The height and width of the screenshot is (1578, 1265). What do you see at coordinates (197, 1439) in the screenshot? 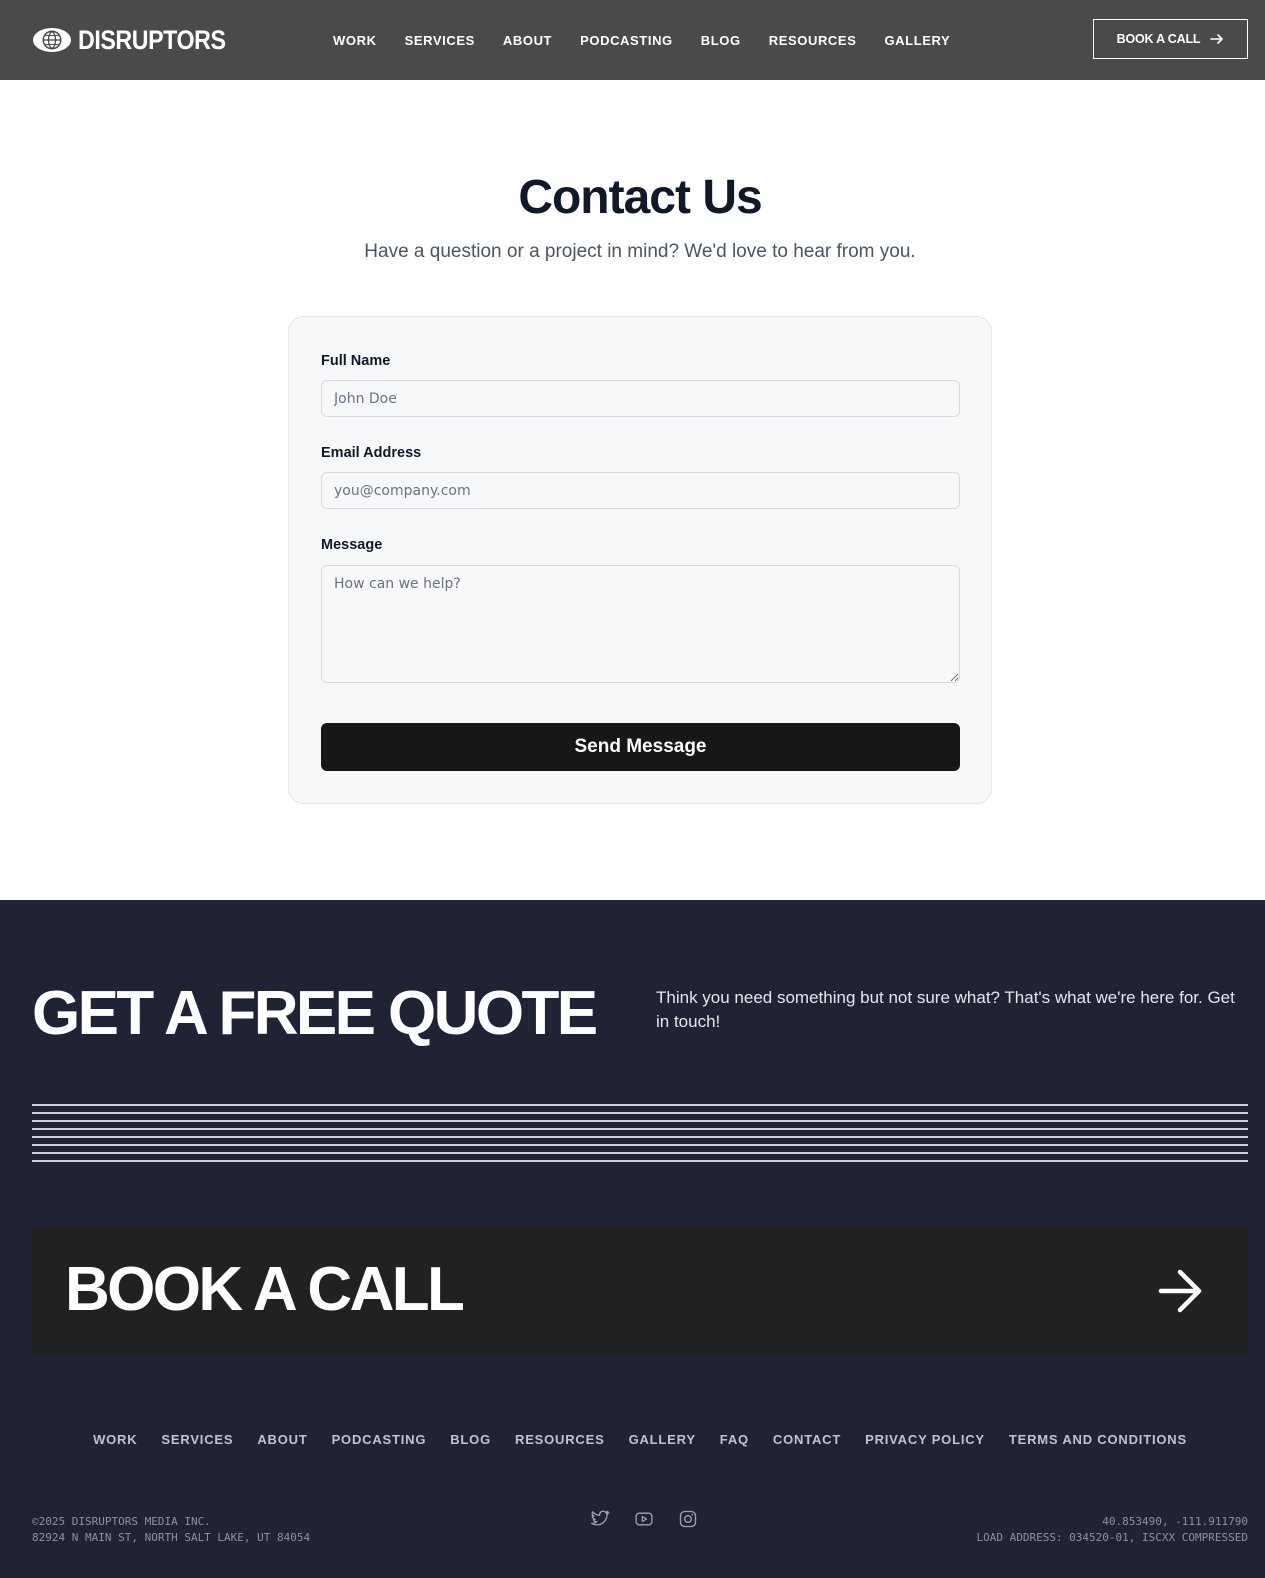
I see `footer-nav-services: SERVICES` at bounding box center [197, 1439].